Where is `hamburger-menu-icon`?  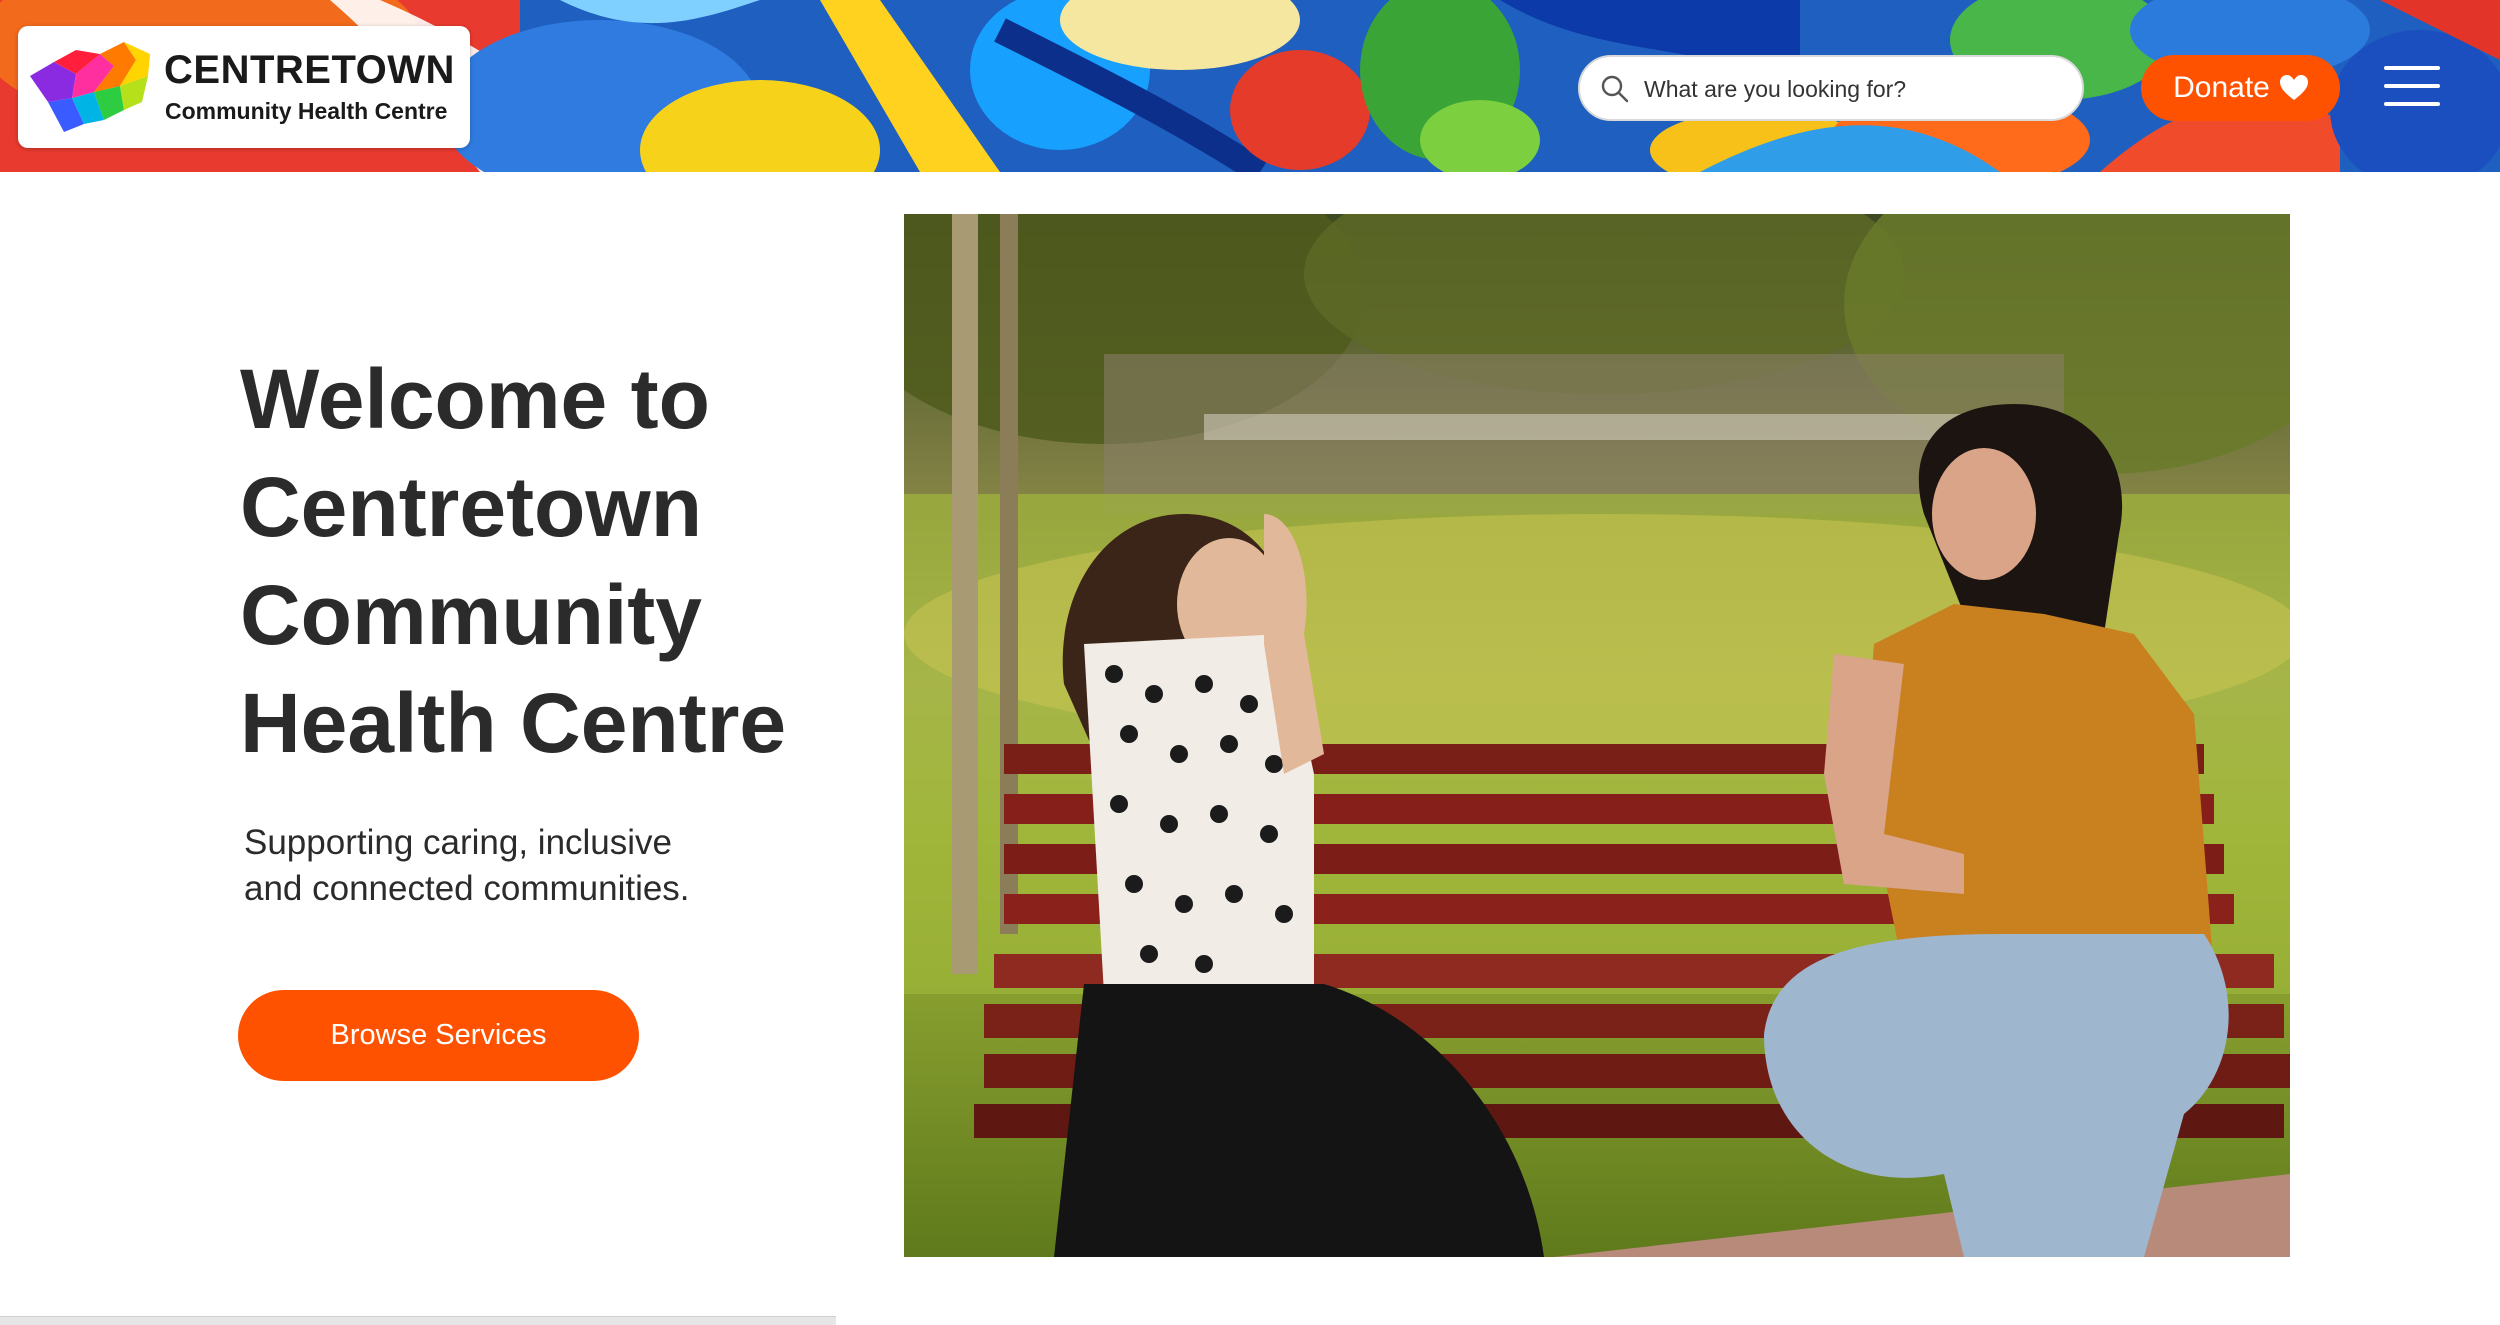 hamburger-menu-icon is located at coordinates (2413, 87).